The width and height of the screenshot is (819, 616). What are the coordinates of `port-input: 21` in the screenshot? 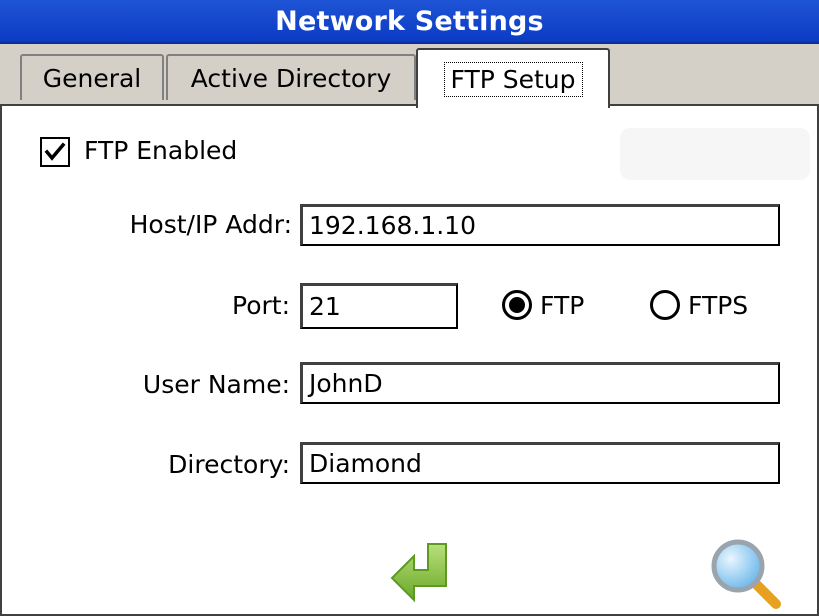 It's located at (379, 306).